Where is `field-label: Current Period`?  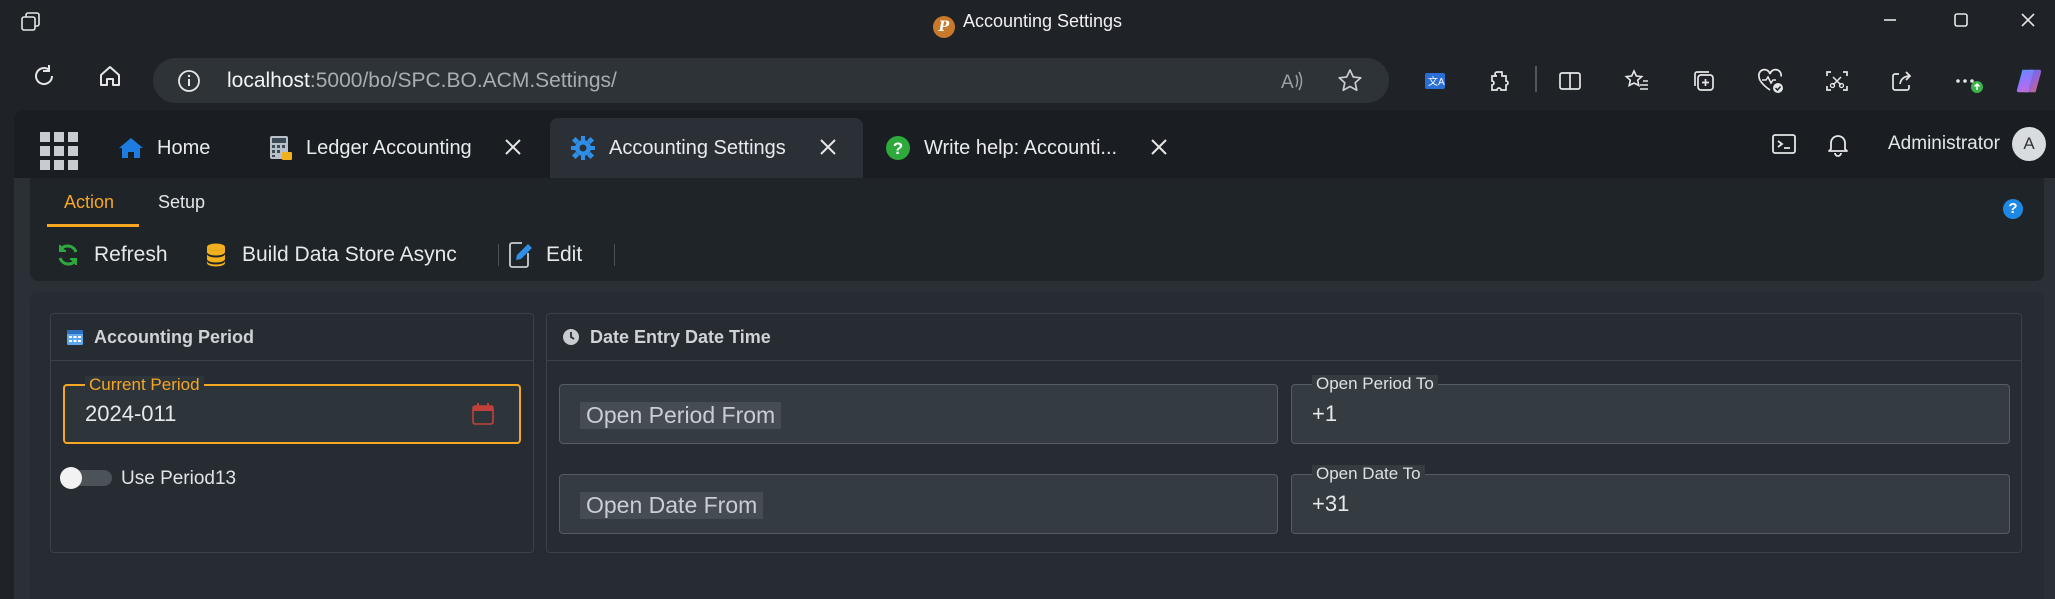
field-label: Current Period is located at coordinates (144, 385).